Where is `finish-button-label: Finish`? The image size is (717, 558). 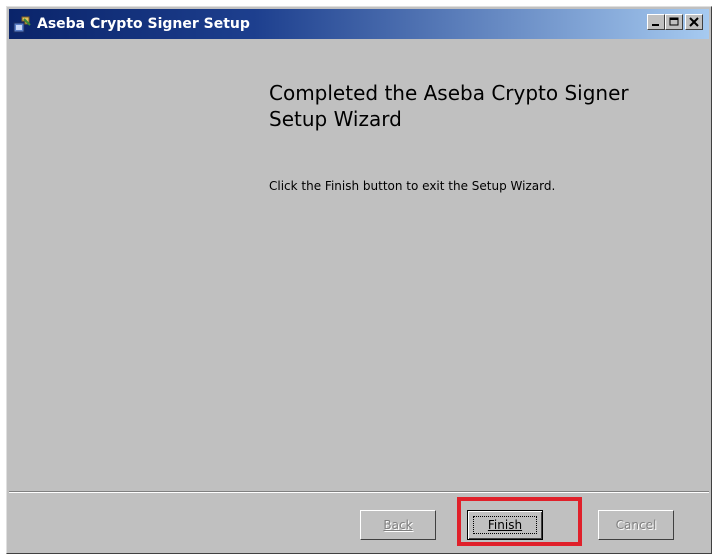 finish-button-label: Finish is located at coordinates (505, 525).